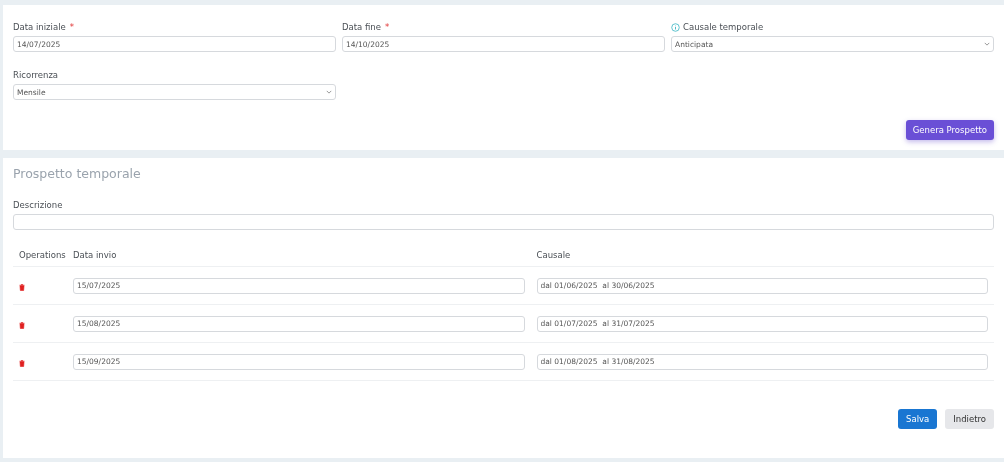 The image size is (1004, 462). I want to click on field-label: Descrizione, so click(38, 206).